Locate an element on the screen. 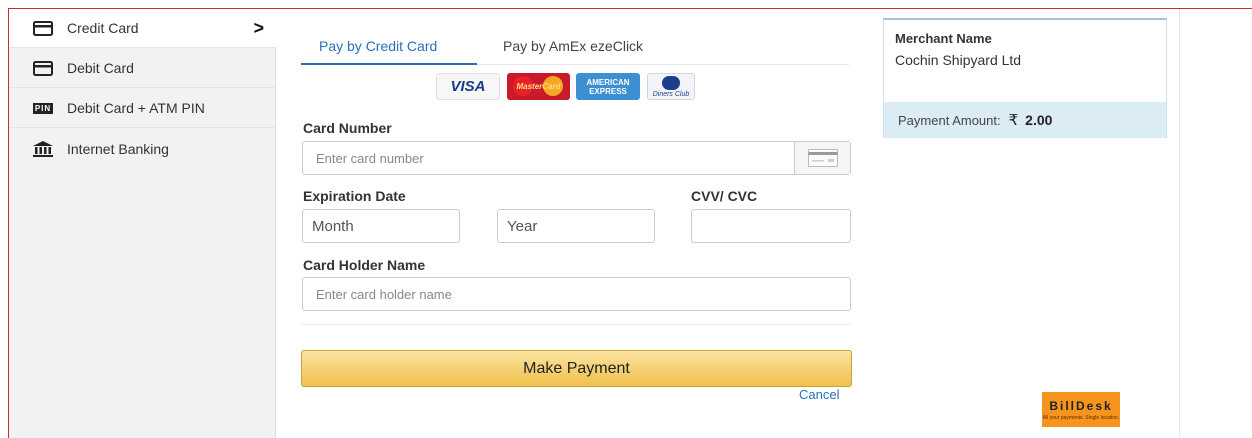 The height and width of the screenshot is (438, 1252). rupee-icon: ₹ is located at coordinates (1013, 120).